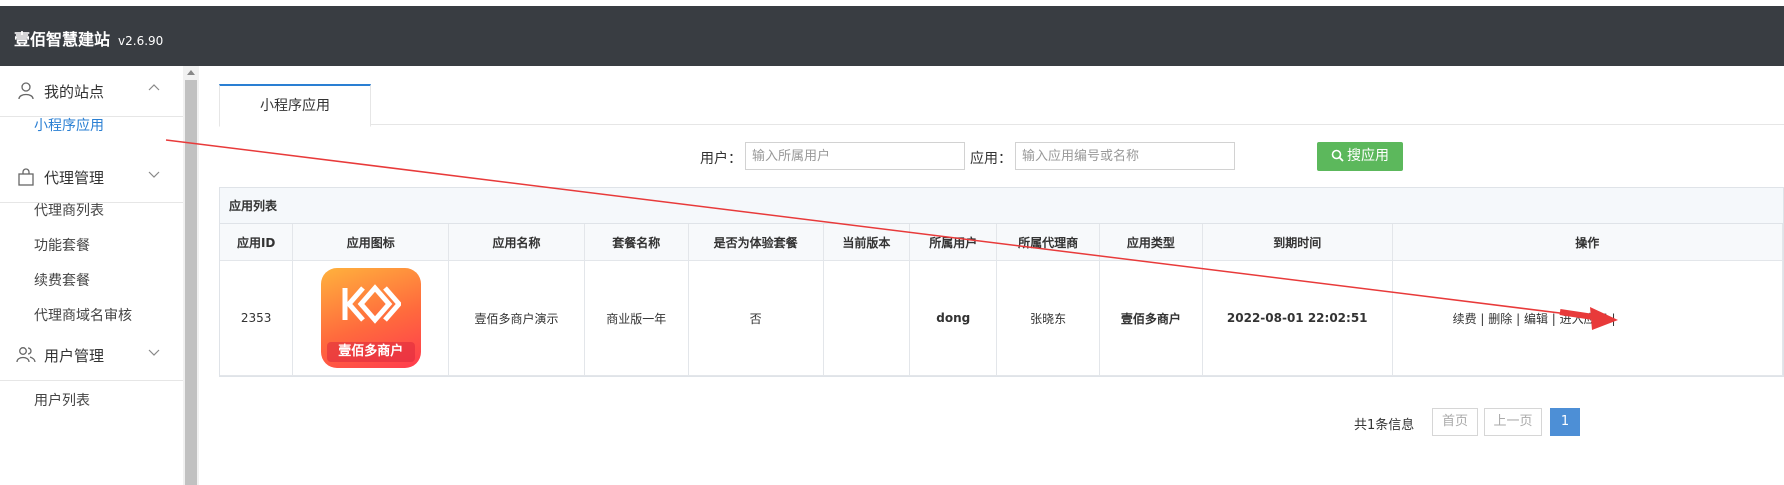 The width and height of the screenshot is (1784, 485). What do you see at coordinates (1297, 242) in the screenshot?
I see `column-header: 到期时间` at bounding box center [1297, 242].